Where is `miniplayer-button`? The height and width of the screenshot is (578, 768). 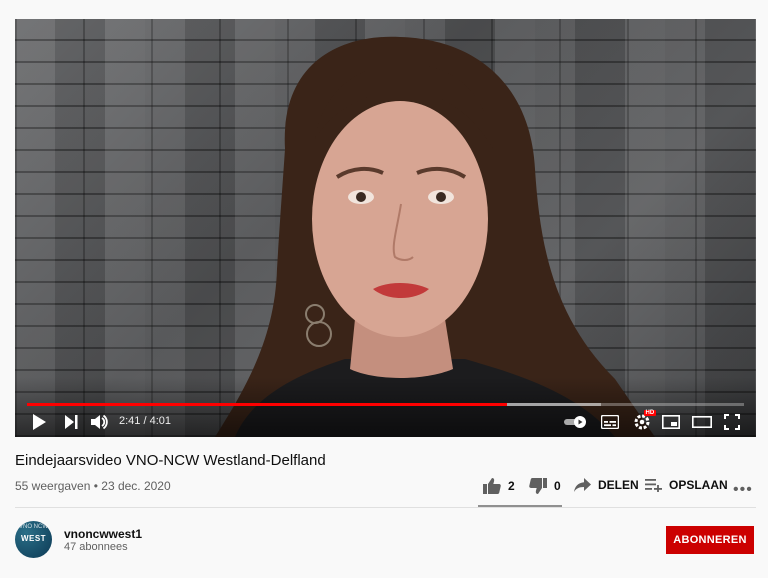 miniplayer-button is located at coordinates (671, 422).